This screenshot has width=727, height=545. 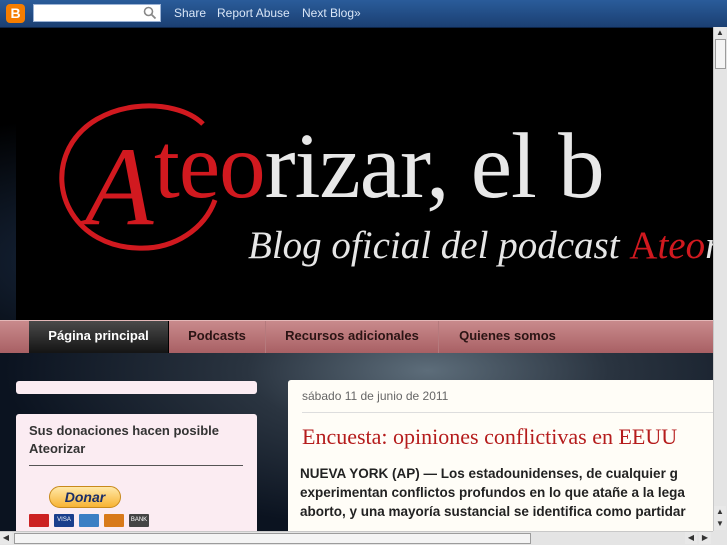 What do you see at coordinates (64, 520) in the screenshot?
I see `visa-icon: VISA` at bounding box center [64, 520].